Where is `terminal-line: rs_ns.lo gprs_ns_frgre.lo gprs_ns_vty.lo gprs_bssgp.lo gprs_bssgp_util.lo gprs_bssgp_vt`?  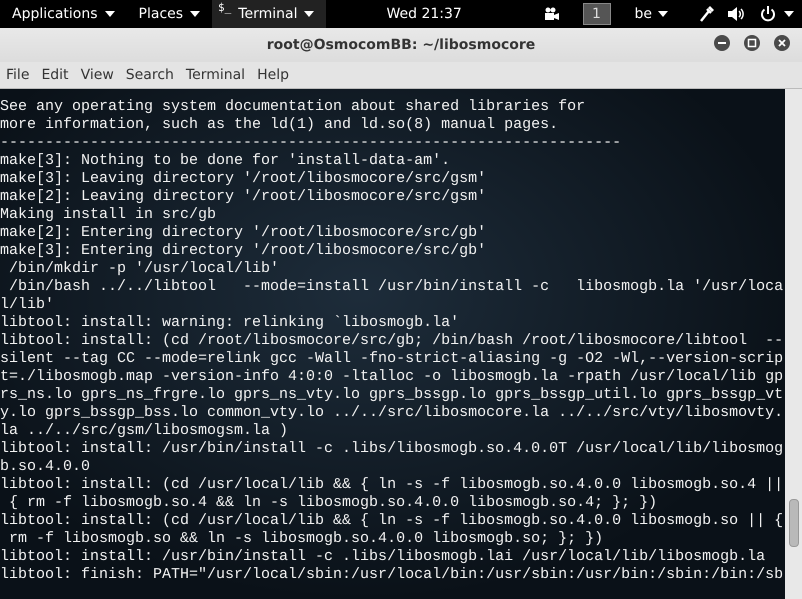 terminal-line: rs_ns.lo gprs_ns_frgre.lo gprs_ns_vty.lo gprs_bssgp.lo gprs_bssgp_util.lo gprs_bssgp_vt is located at coordinates (392, 395).